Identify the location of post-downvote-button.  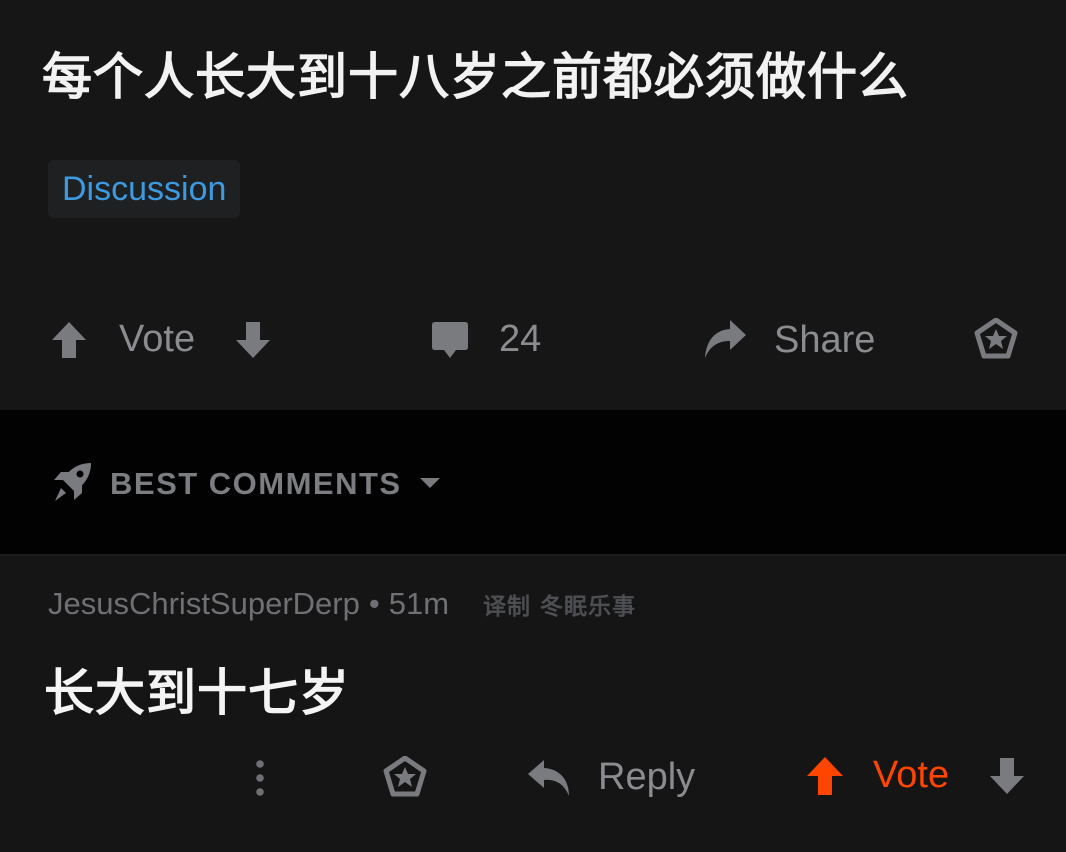
(253, 340).